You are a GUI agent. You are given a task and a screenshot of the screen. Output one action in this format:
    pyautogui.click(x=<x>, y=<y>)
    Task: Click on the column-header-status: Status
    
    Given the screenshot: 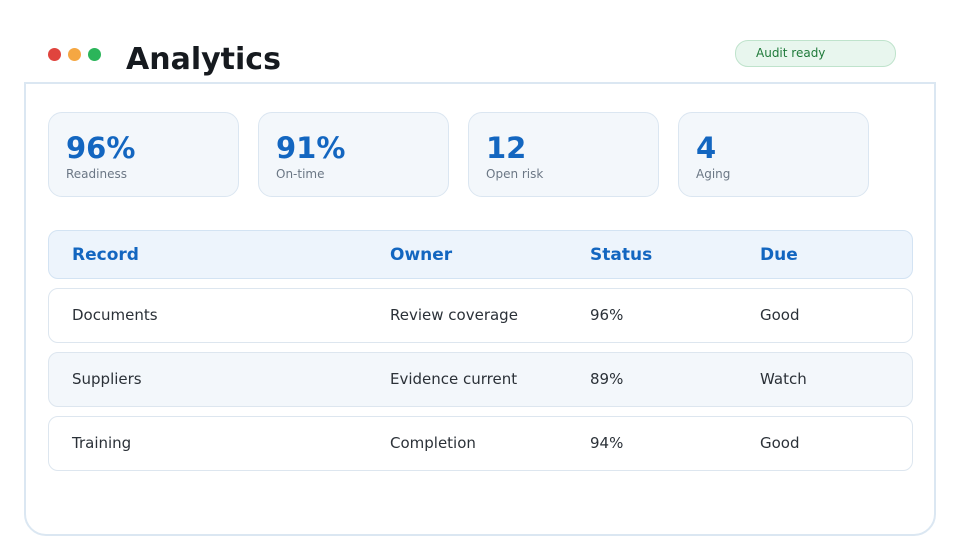 What is the action you would take?
    pyautogui.click(x=621, y=255)
    